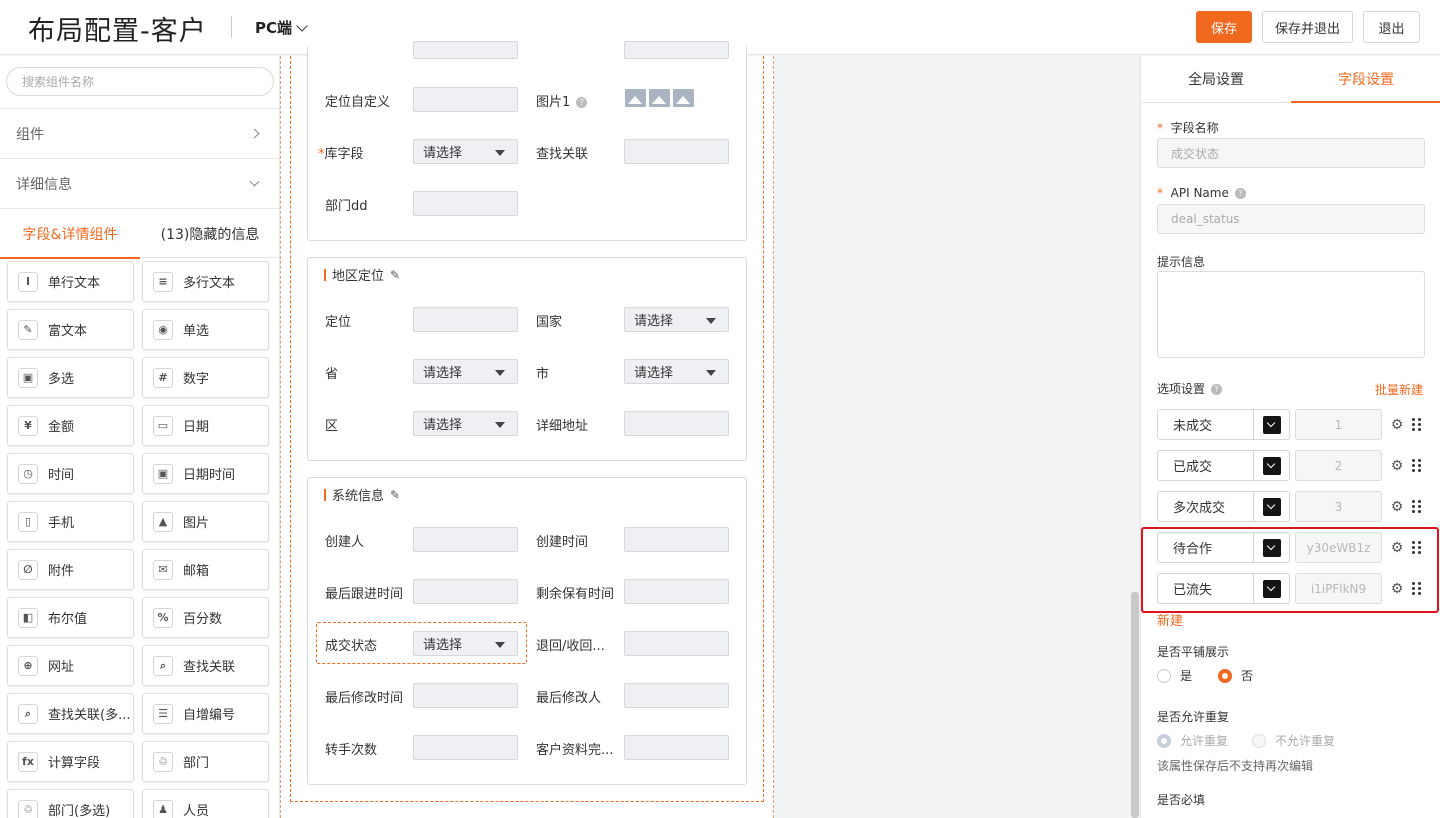  I want to click on component-icon: ▣, so click(163, 473).